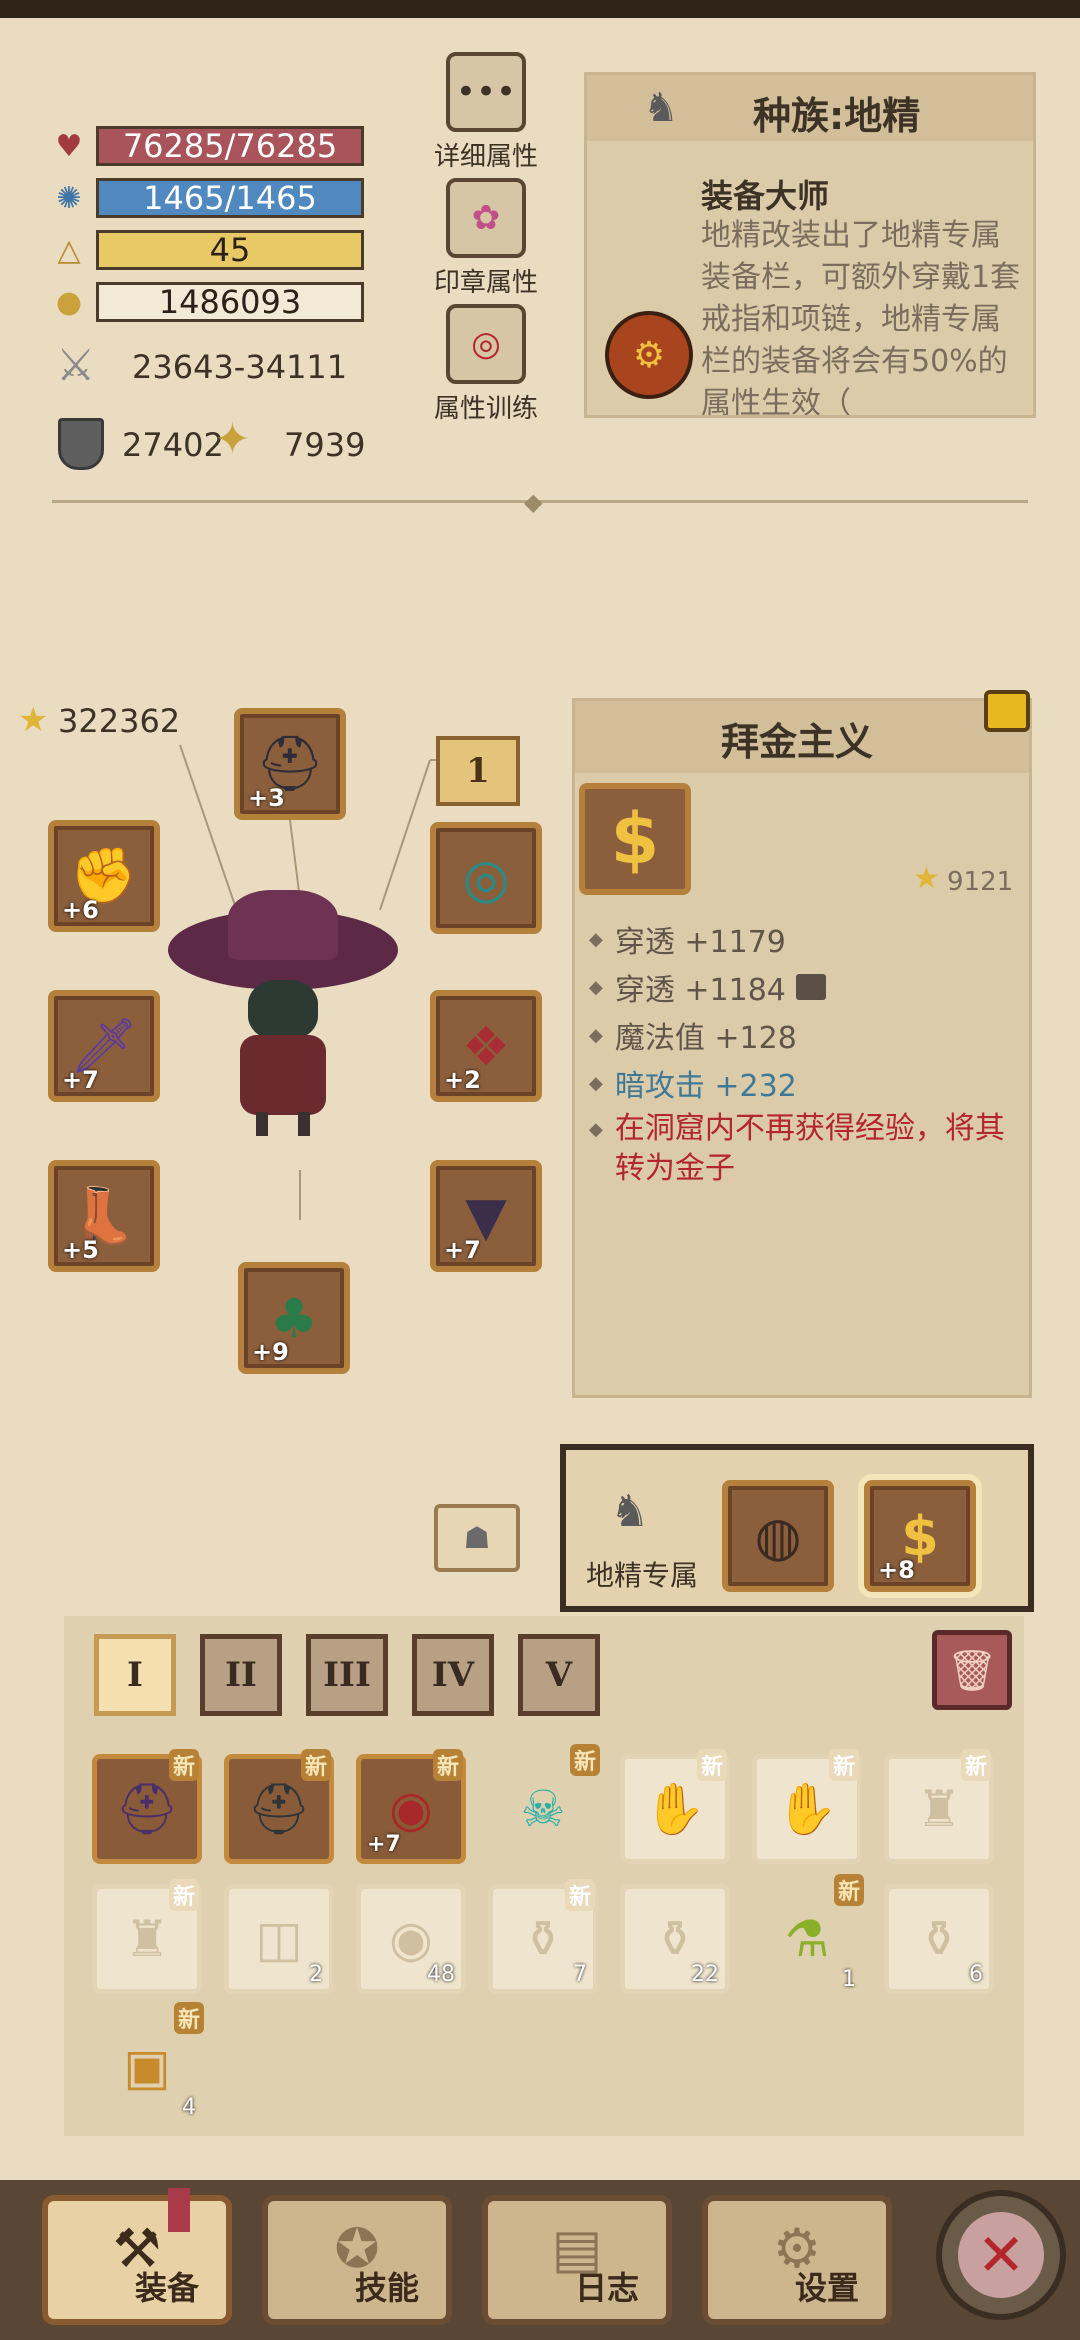 The height and width of the screenshot is (2340, 1080). Describe the element at coordinates (384, 1844) in the screenshot. I see `item-plus: +7` at that location.